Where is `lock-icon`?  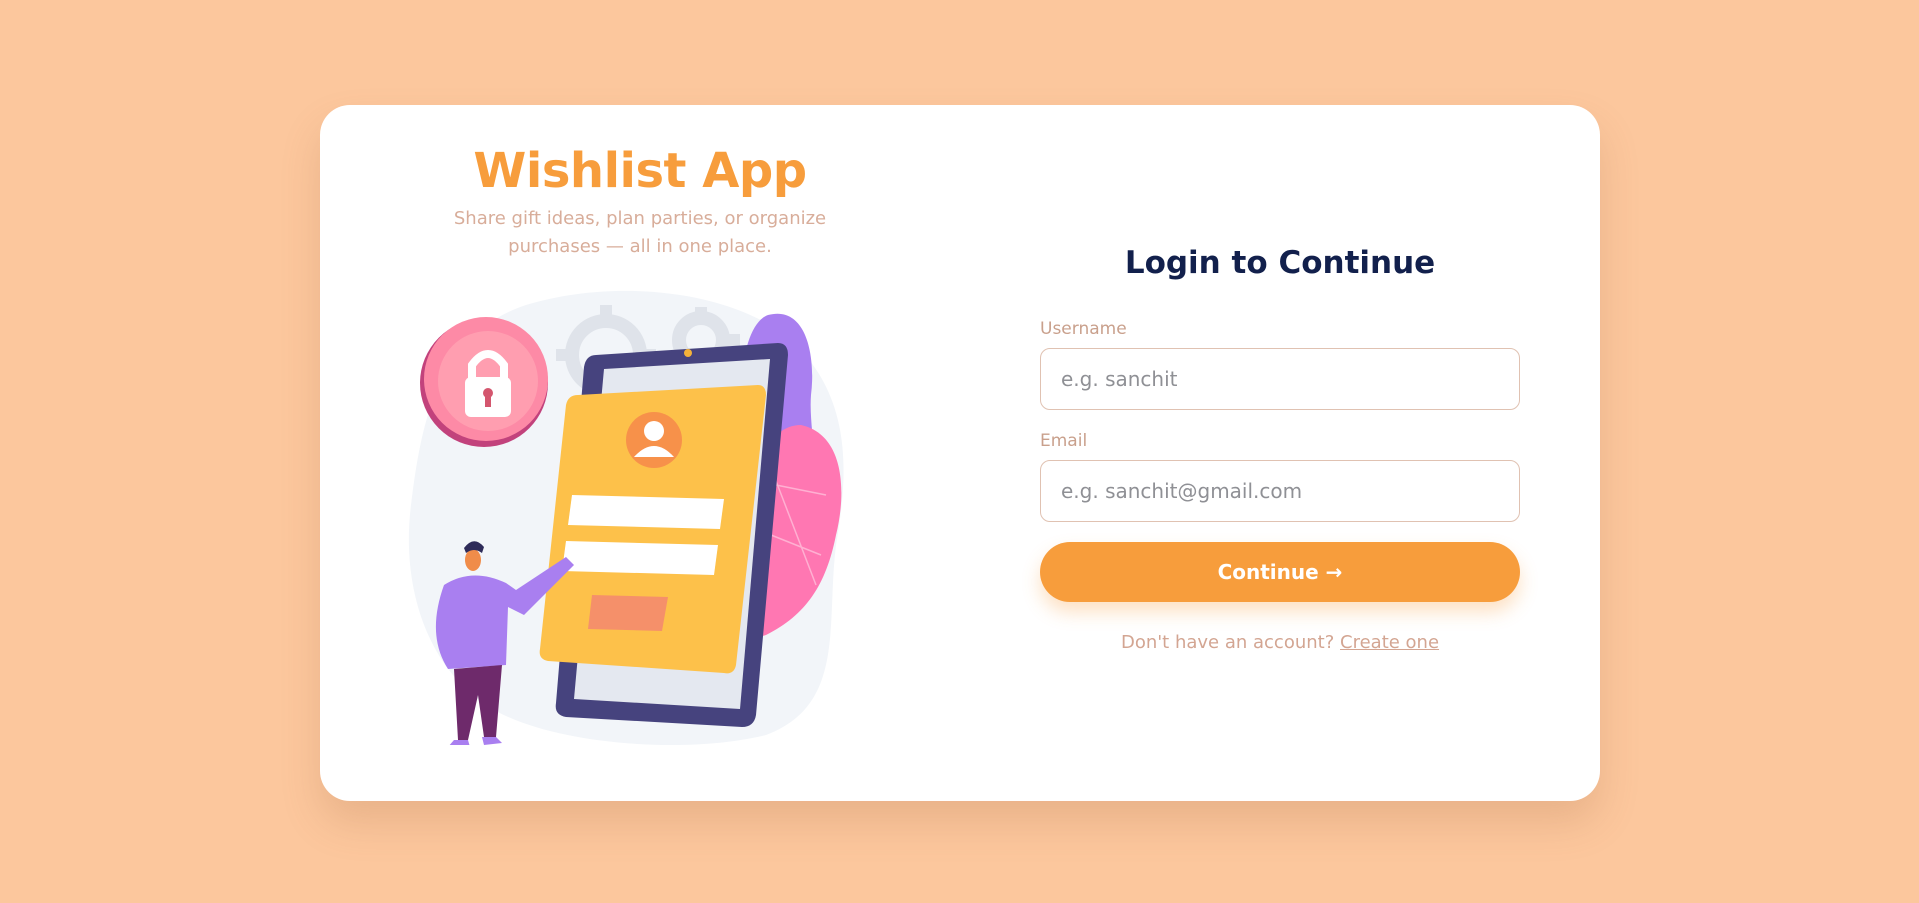 lock-icon is located at coordinates (484, 382).